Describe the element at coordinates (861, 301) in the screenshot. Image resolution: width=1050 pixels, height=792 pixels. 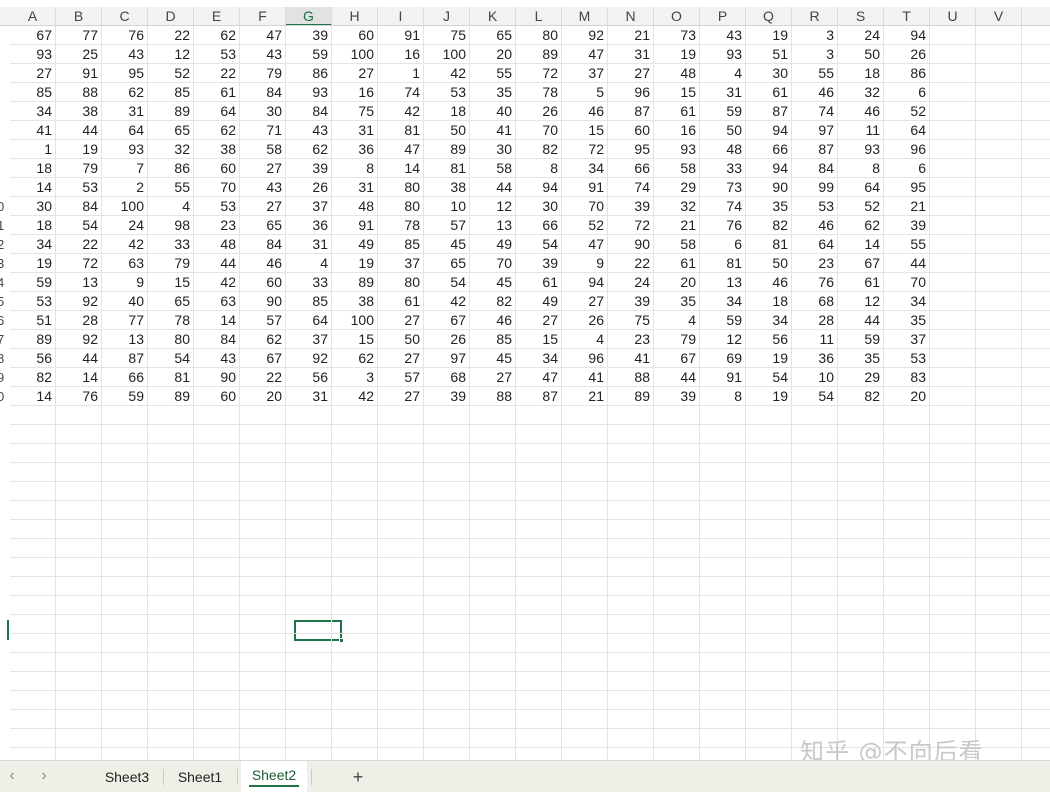
I see `cell-s15: 12` at that location.